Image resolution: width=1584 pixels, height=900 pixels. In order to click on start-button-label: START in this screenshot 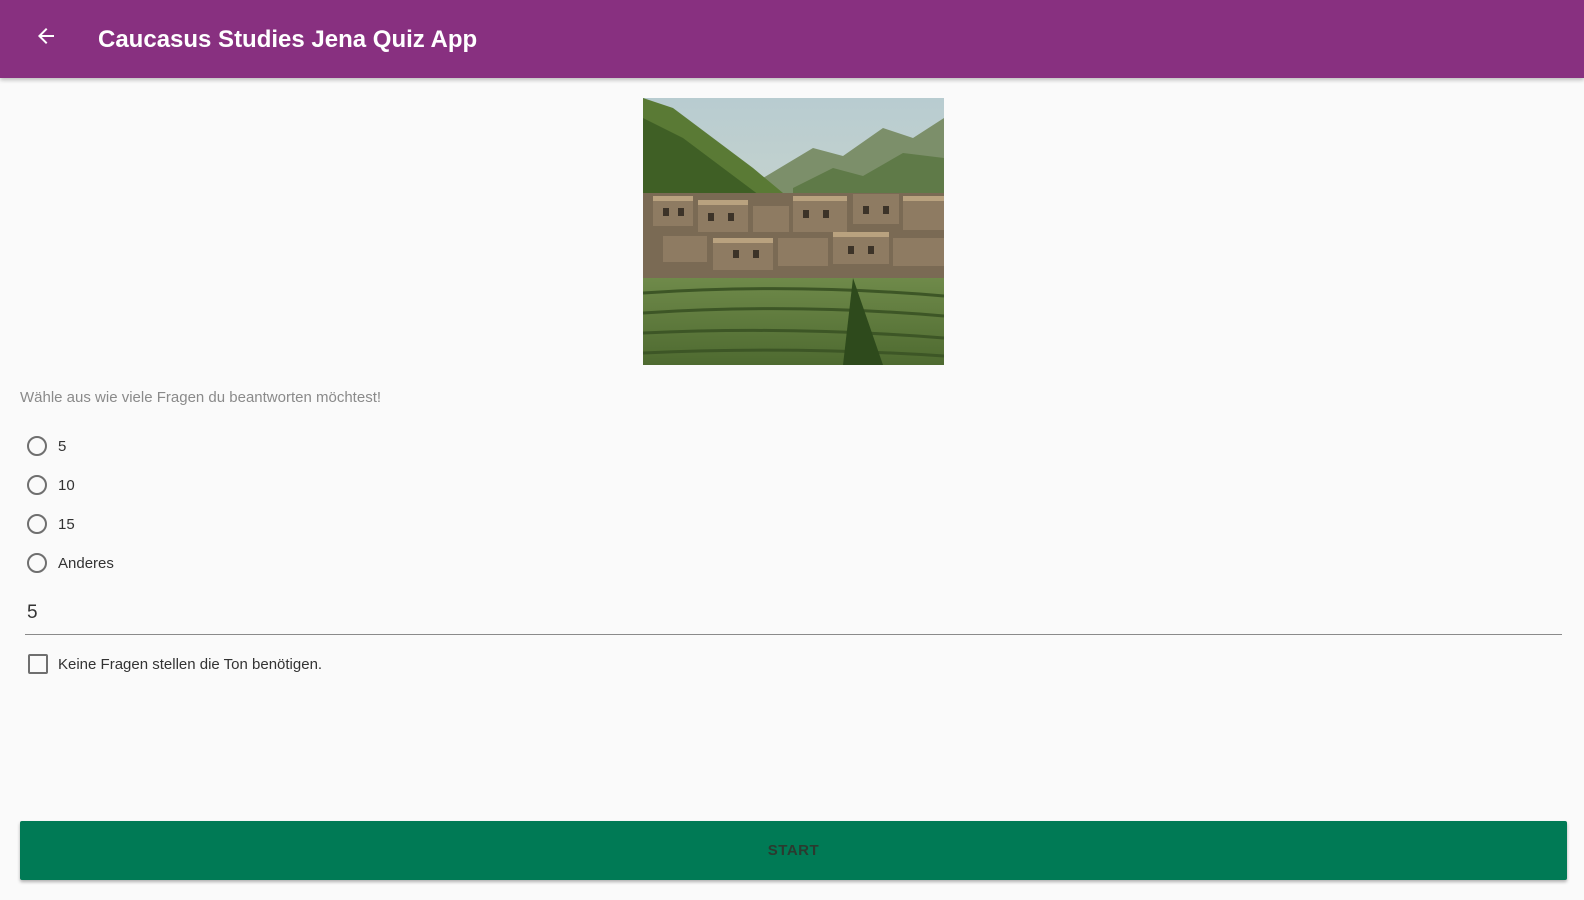, I will do `click(793, 850)`.